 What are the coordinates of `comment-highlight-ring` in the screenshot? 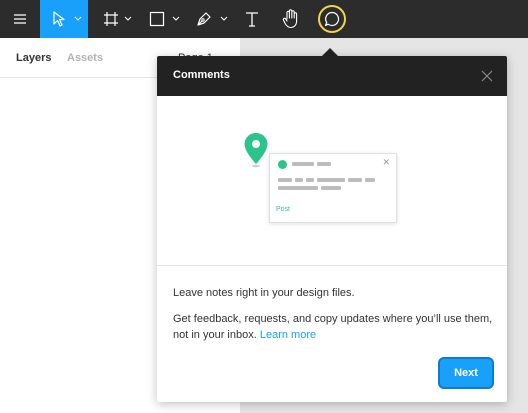 It's located at (332, 19).